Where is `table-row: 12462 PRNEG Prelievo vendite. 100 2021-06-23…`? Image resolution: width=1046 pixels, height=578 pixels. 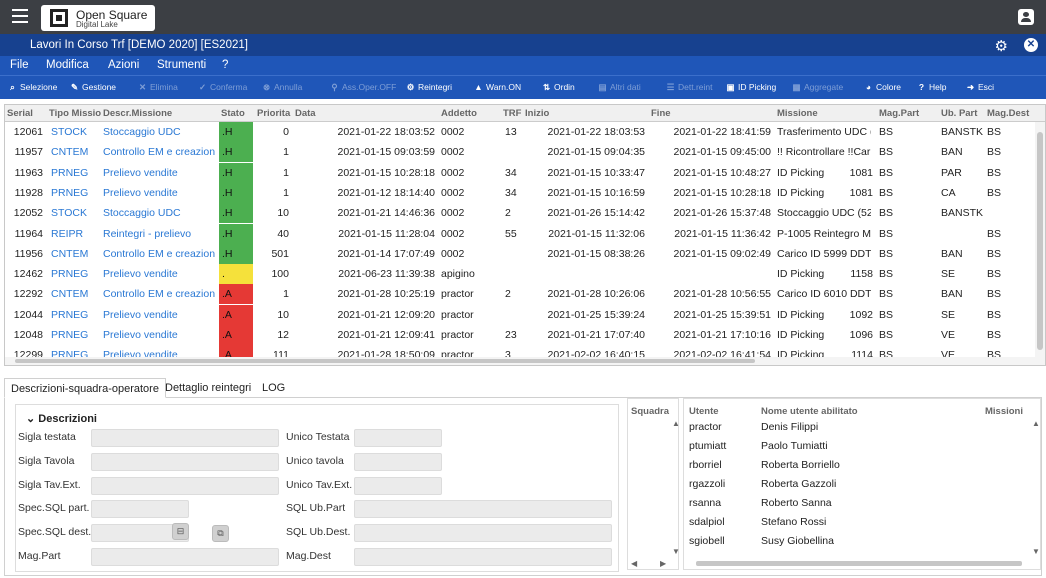
table-row: 12462 PRNEG Prelievo vendite. 100 2021-06-23… is located at coordinates (520, 274).